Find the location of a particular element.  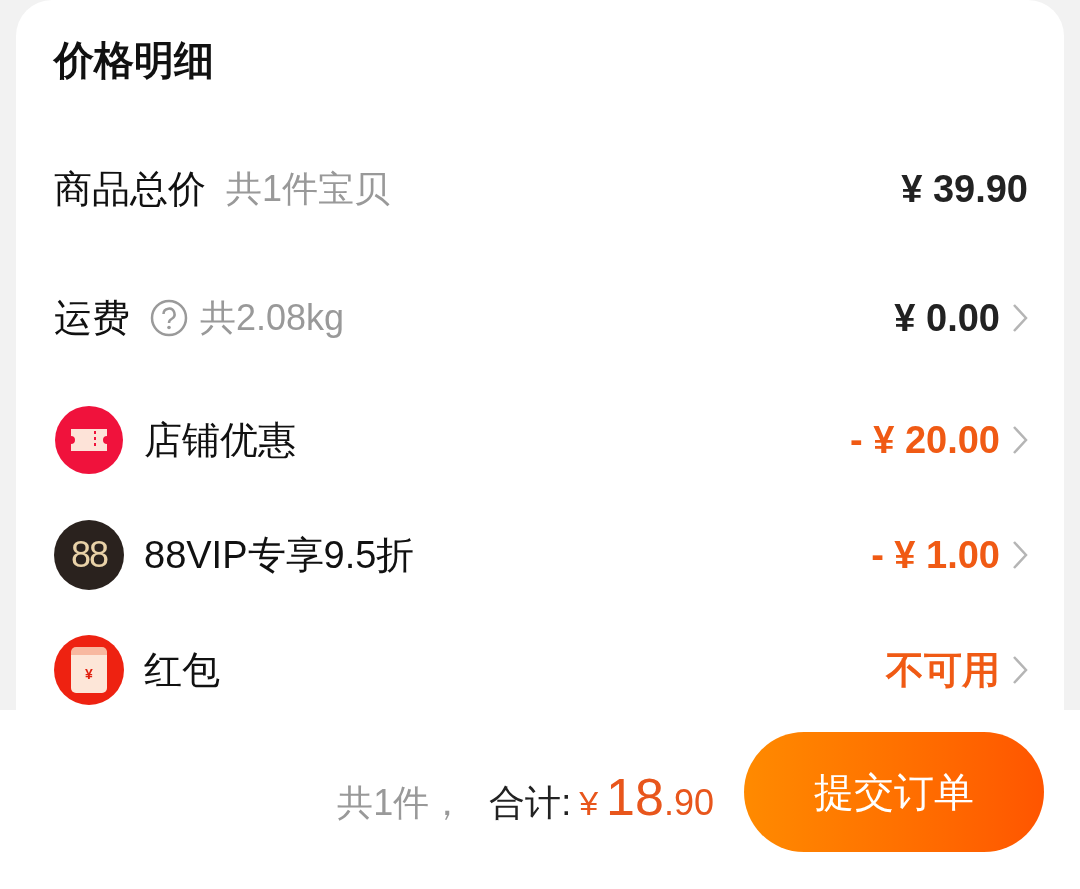

row-amount: - ¥ 20.00 is located at coordinates (925, 440).